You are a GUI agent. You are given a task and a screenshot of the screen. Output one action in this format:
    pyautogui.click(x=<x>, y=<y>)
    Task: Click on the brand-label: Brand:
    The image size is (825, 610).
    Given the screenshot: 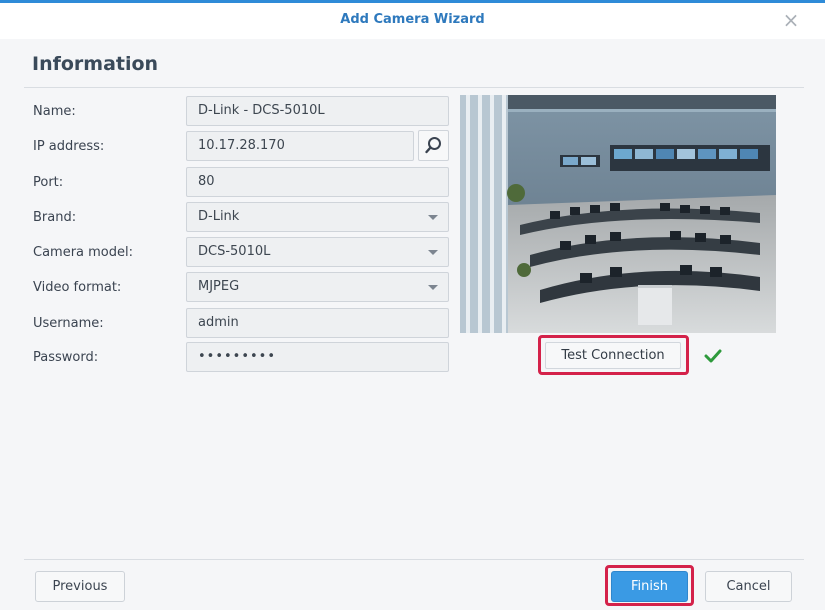 What is the action you would take?
    pyautogui.click(x=55, y=217)
    